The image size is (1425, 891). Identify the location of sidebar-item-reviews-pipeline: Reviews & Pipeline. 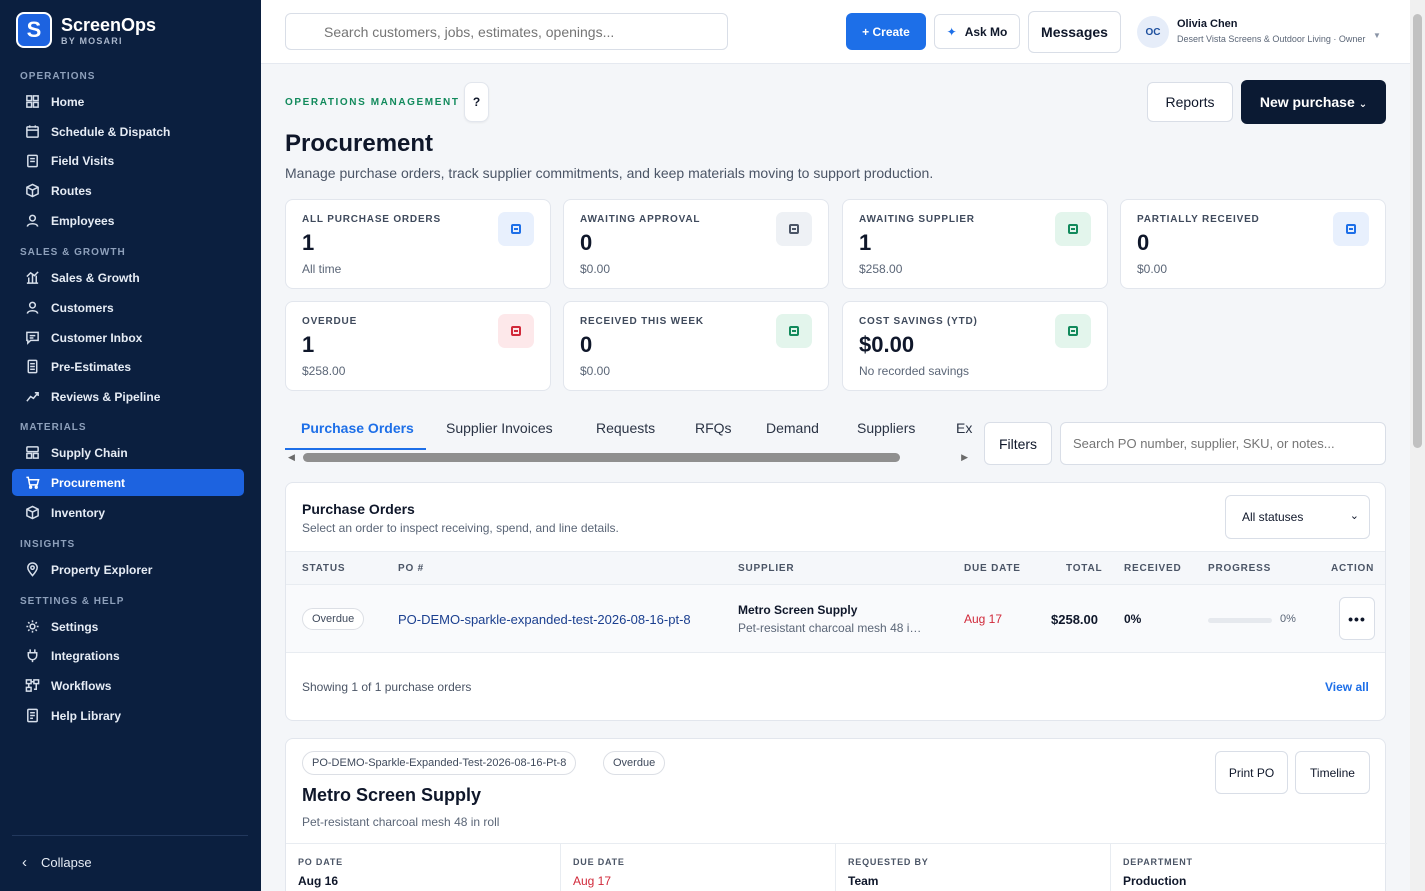
(128, 396).